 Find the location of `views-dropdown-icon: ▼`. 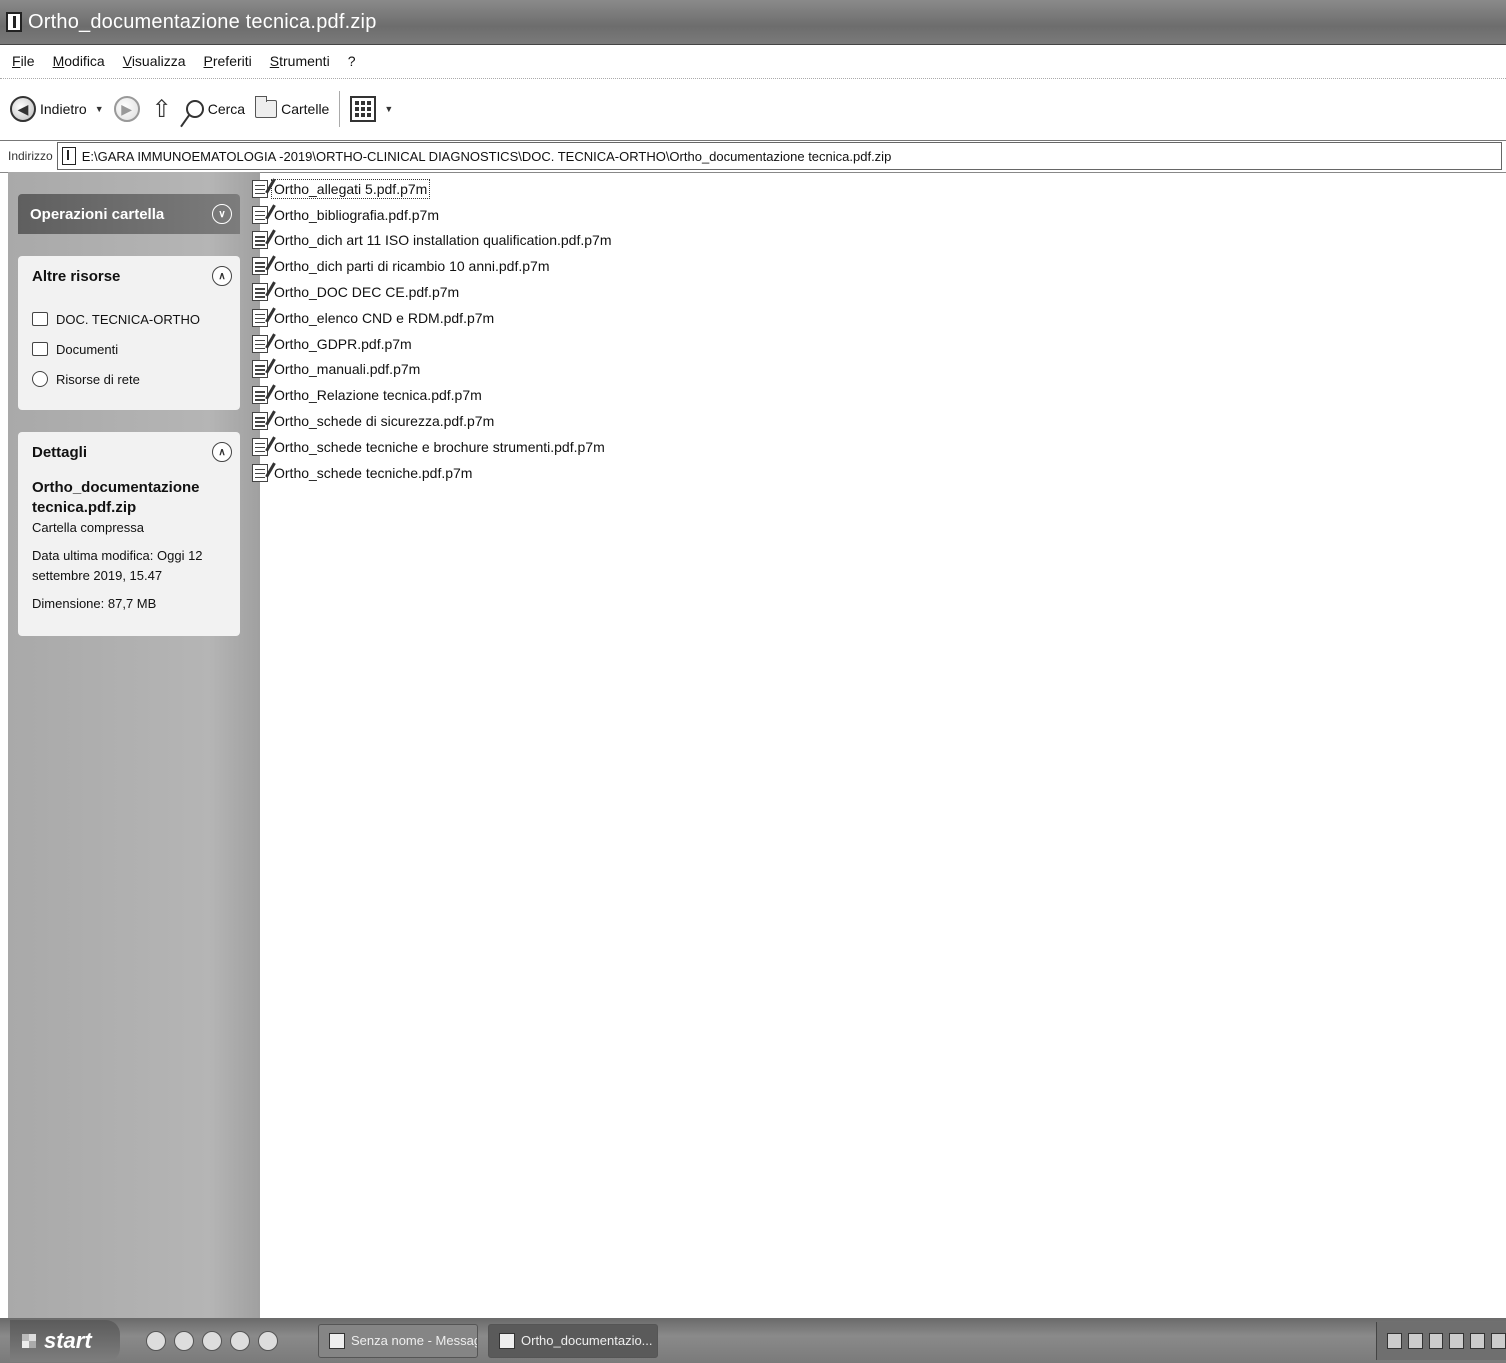

views-dropdown-icon: ▼ is located at coordinates (388, 109).